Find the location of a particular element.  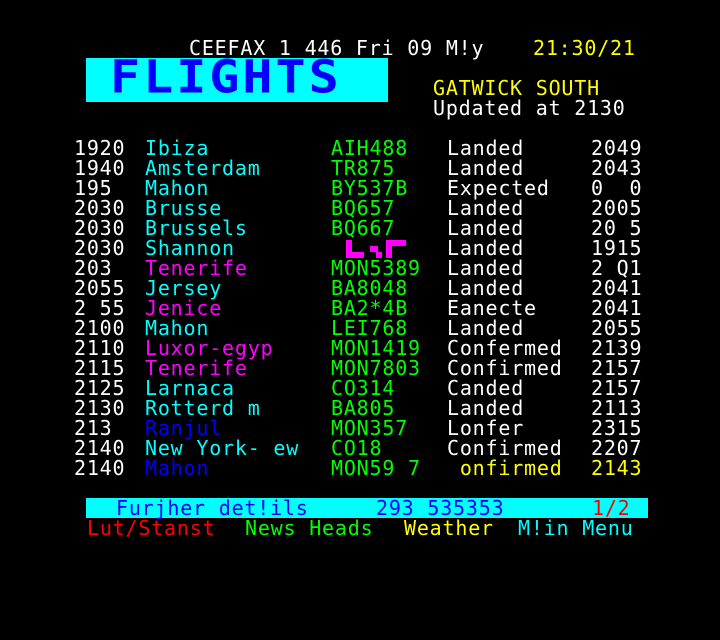

flight-number: MON357 is located at coordinates (370, 428).